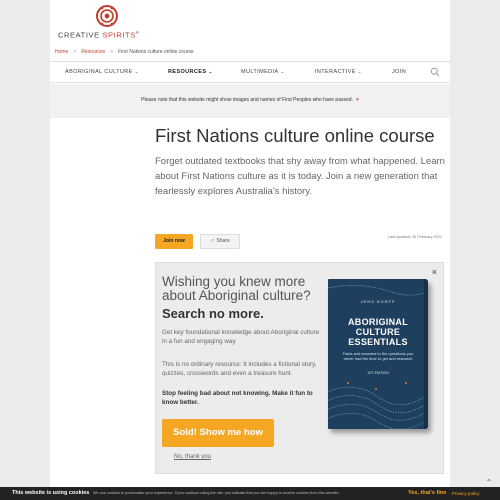  What do you see at coordinates (212, 241) in the screenshot?
I see `share-icon: ⇗` at bounding box center [212, 241].